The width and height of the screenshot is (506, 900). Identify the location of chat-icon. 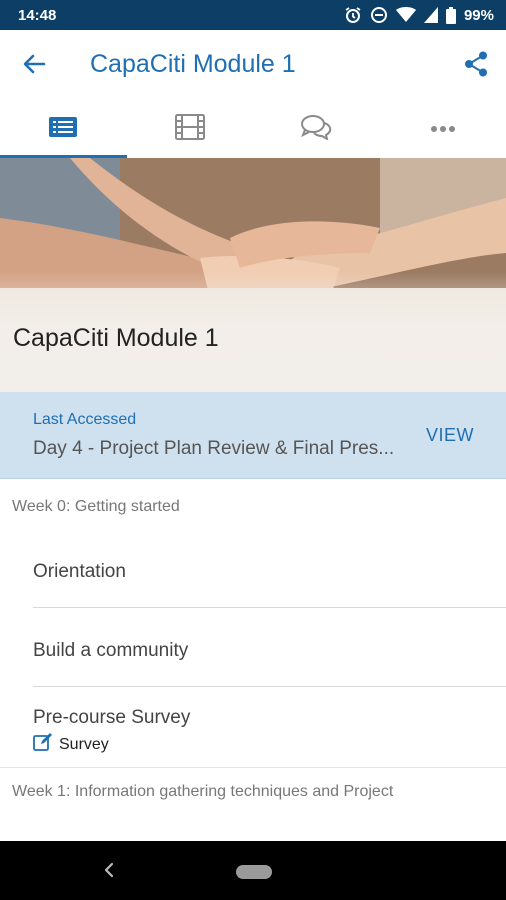
(316, 129).